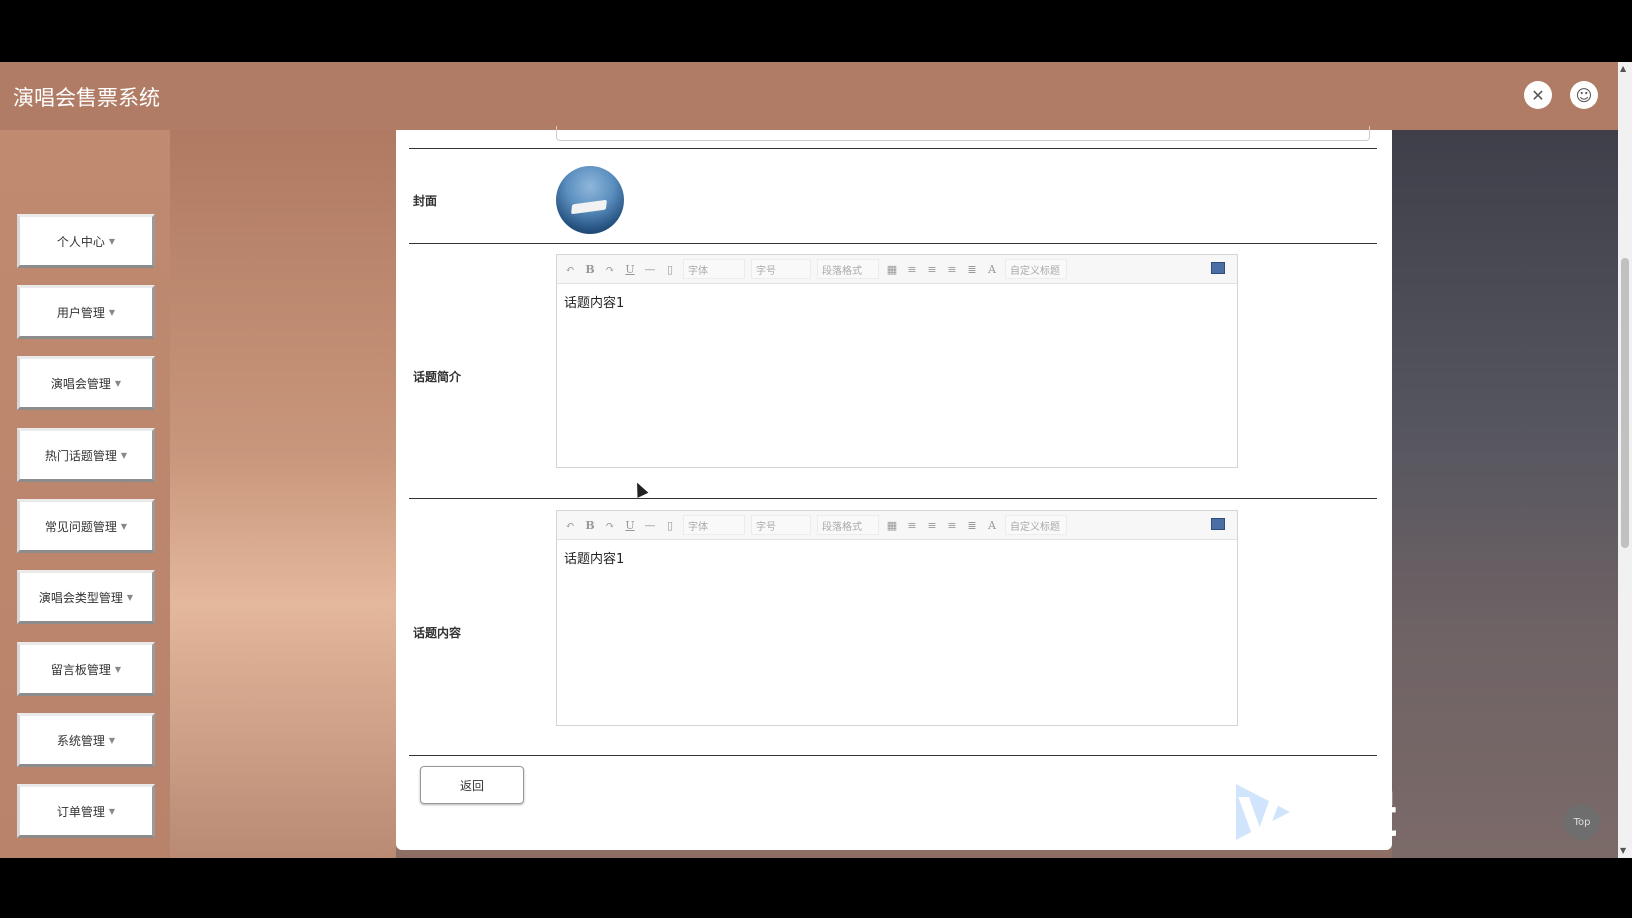 This screenshot has height=918, width=1632. Describe the element at coordinates (80, 669) in the screenshot. I see `sidebar-item-label: 留言板管理` at that location.